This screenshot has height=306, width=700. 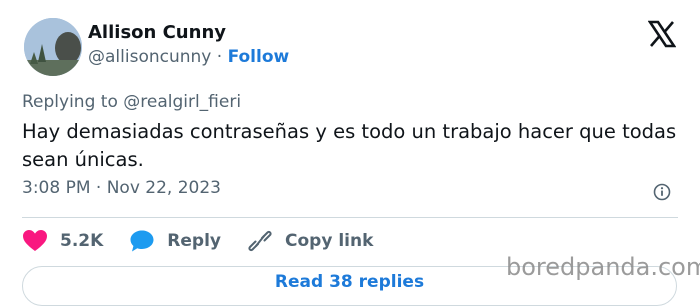 What do you see at coordinates (142, 241) in the screenshot?
I see `speech-bubble-icon` at bounding box center [142, 241].